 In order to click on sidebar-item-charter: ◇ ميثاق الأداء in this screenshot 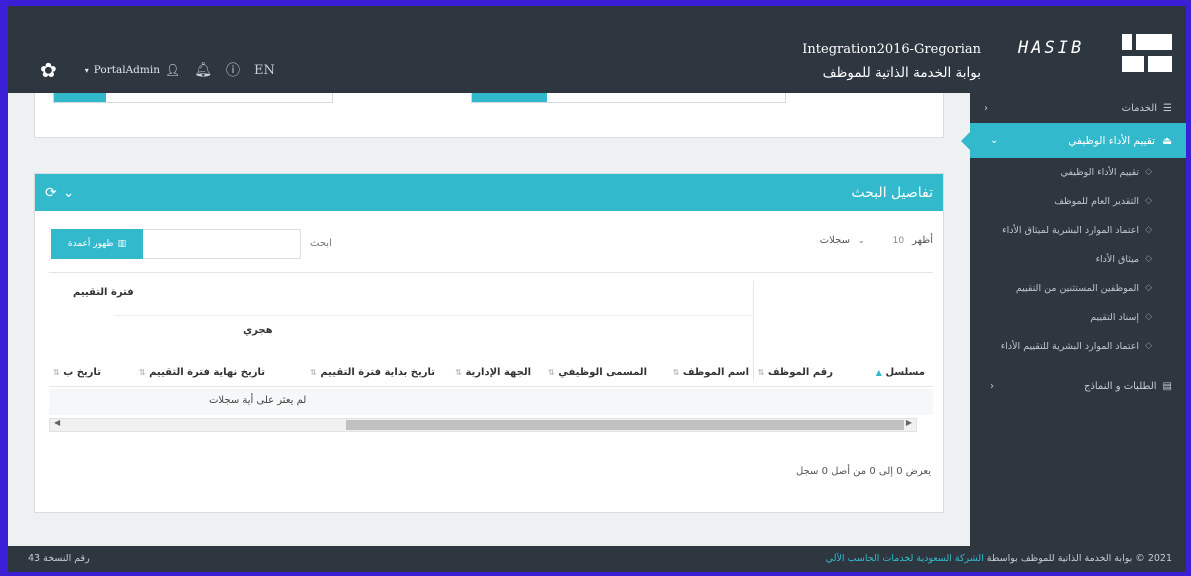, I will do `click(1075, 259)`.